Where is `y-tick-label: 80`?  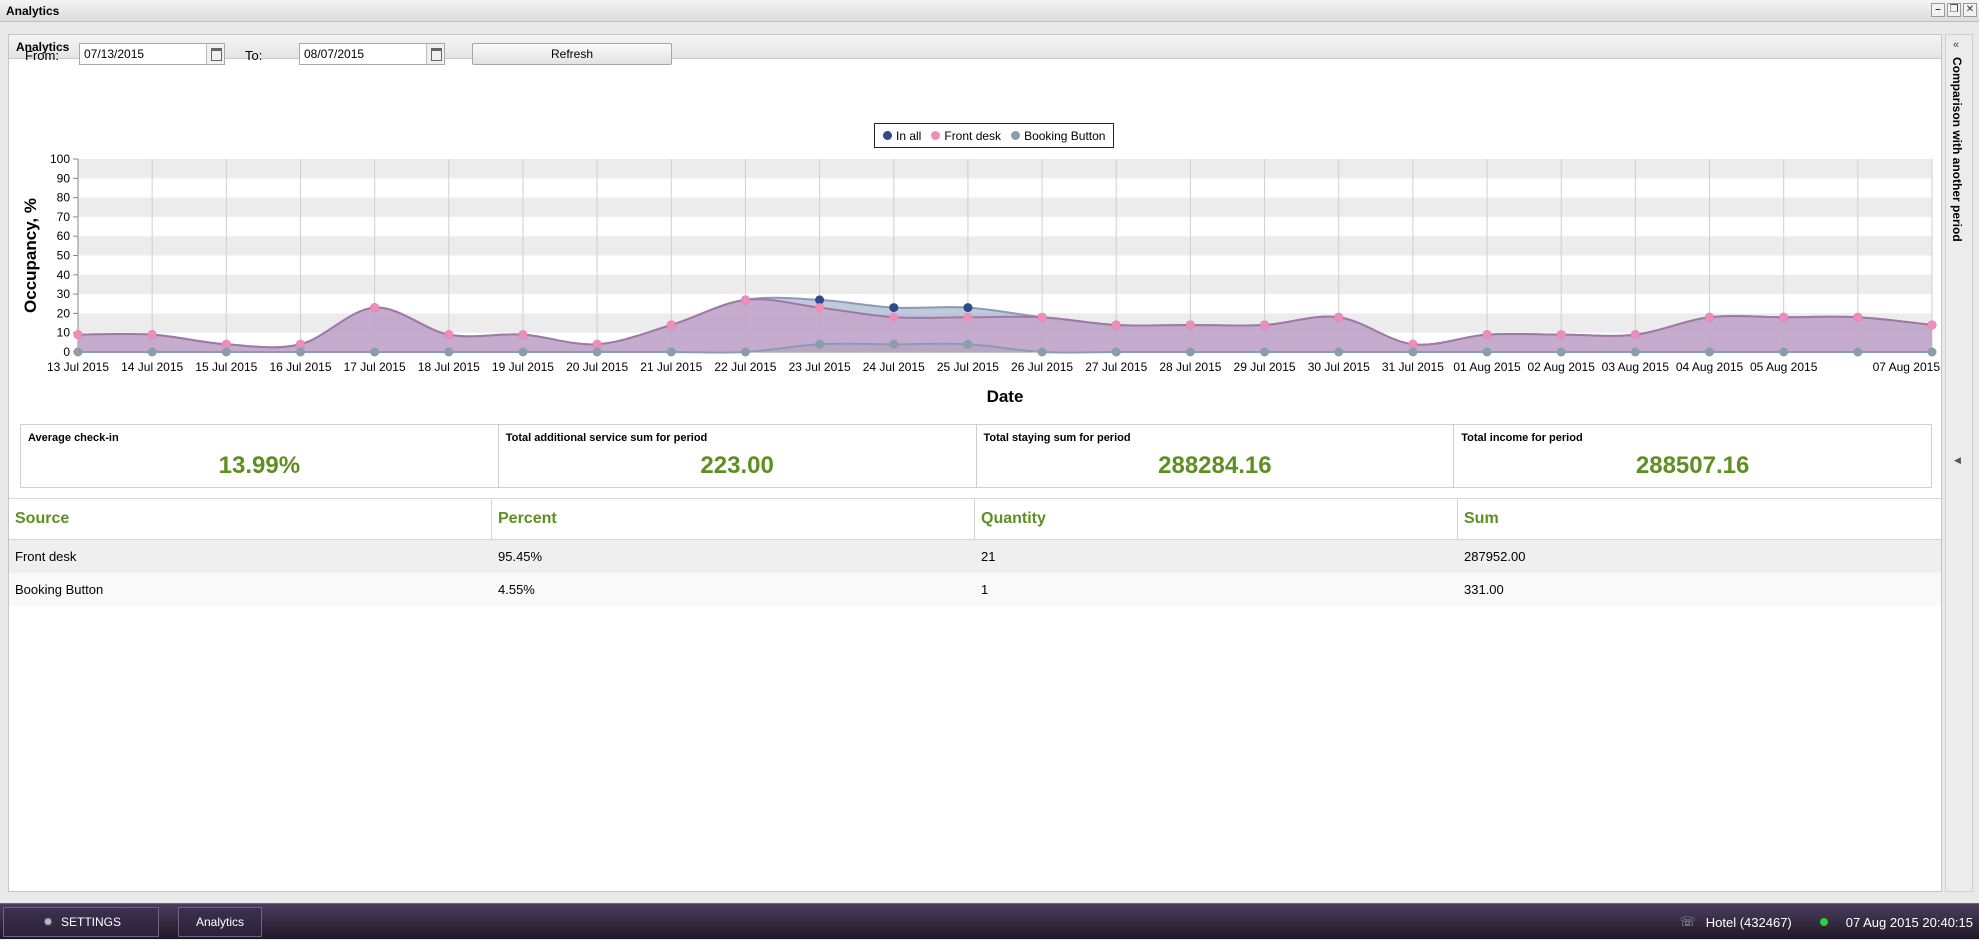 y-tick-label: 80 is located at coordinates (64, 198).